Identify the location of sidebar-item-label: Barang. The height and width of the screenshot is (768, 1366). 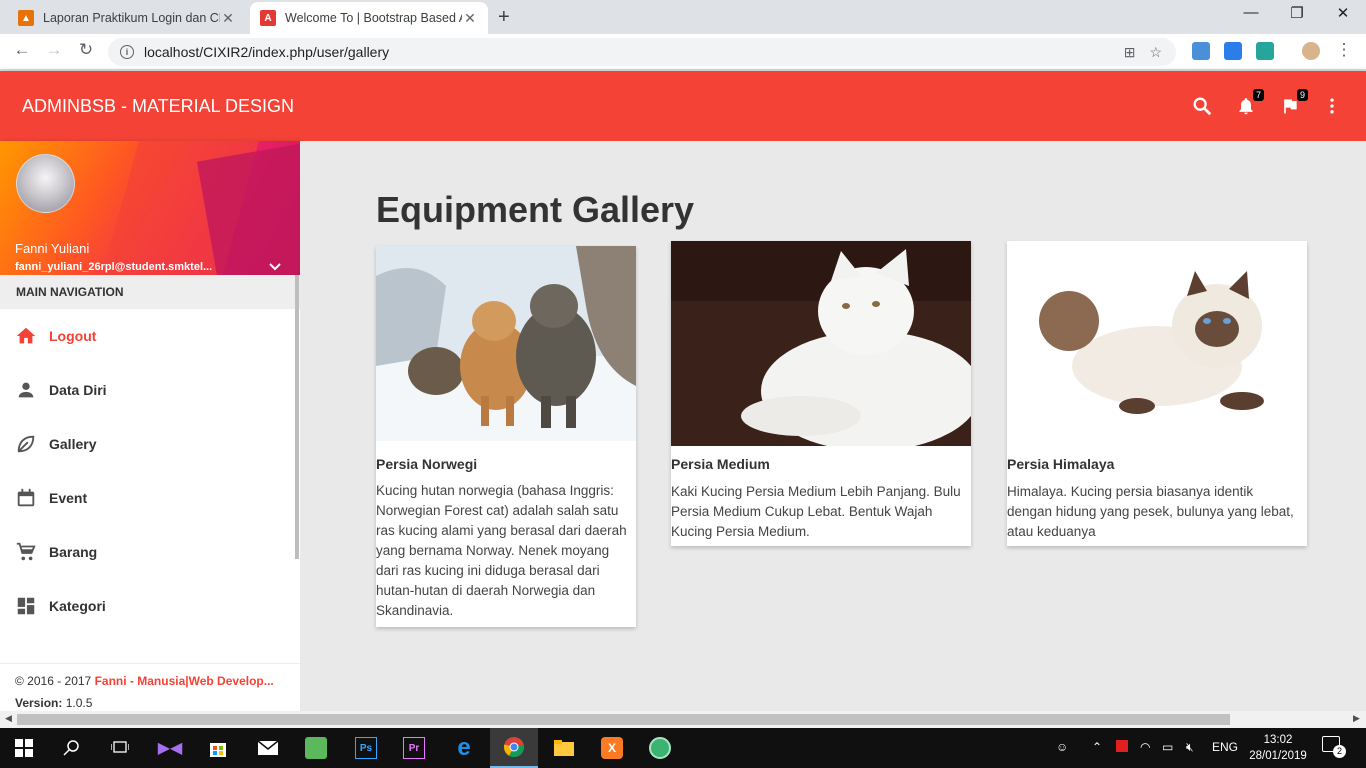
(73, 552).